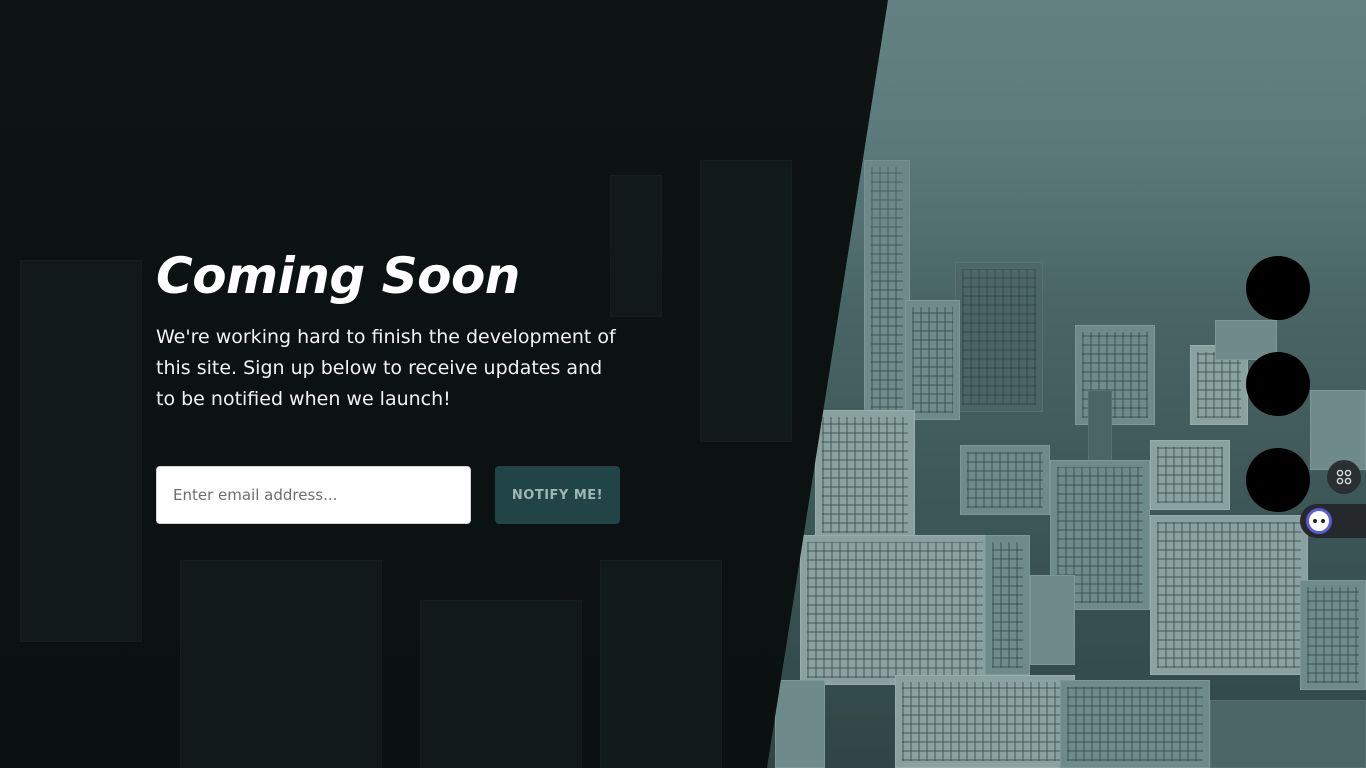 The width and height of the screenshot is (1366, 768). What do you see at coordinates (1319, 521) in the screenshot?
I see `chatbot-icon` at bounding box center [1319, 521].